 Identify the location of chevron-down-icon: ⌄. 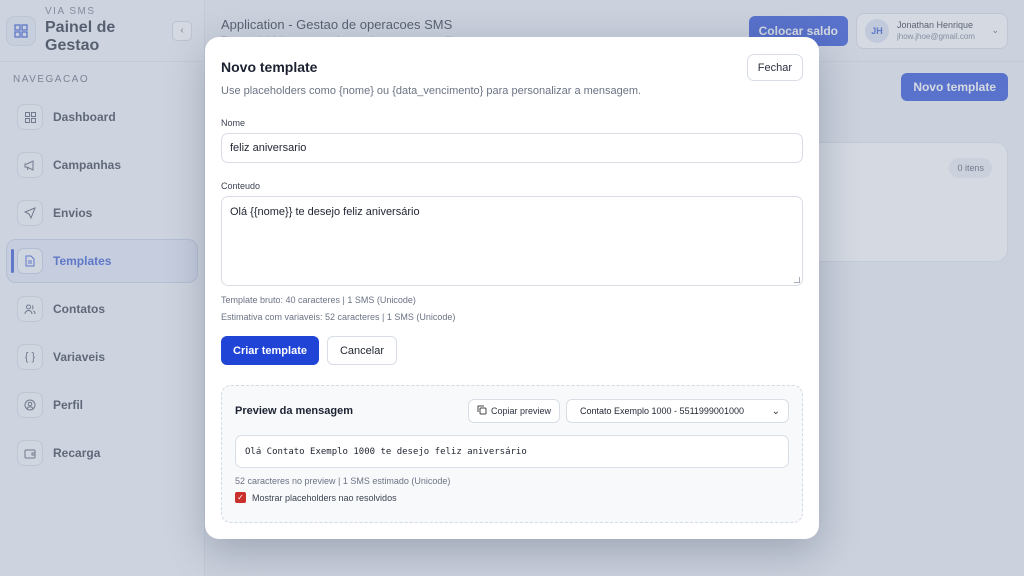
(775, 411).